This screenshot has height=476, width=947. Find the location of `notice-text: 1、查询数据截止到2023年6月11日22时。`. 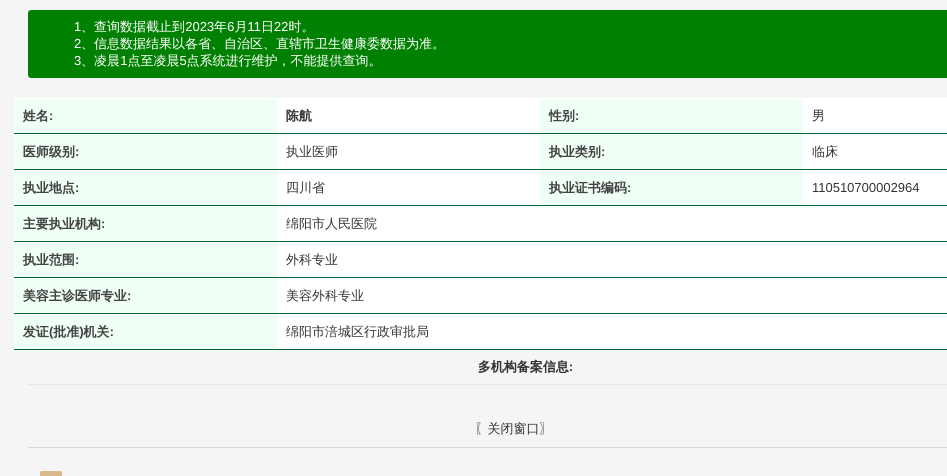

notice-text: 1、查询数据截止到2023年6月11日22时。 is located at coordinates (194, 26).